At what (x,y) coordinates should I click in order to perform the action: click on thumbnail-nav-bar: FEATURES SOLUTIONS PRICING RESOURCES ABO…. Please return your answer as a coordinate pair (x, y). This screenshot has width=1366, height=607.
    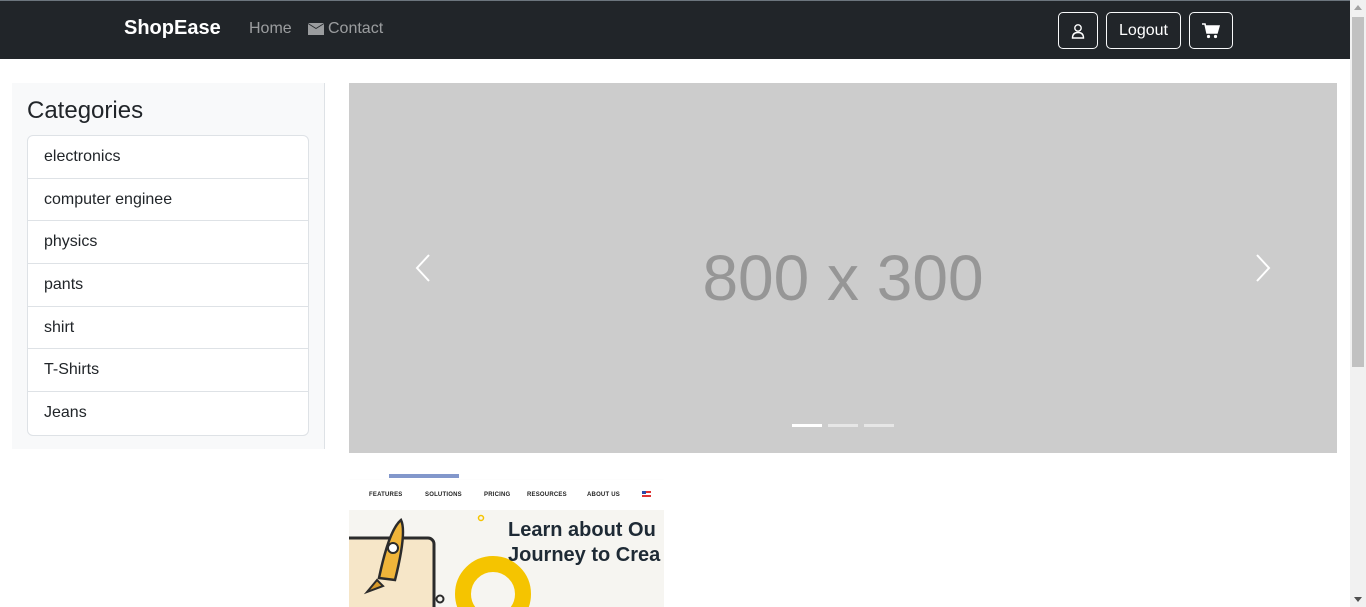
    Looking at the image, I should click on (506, 495).